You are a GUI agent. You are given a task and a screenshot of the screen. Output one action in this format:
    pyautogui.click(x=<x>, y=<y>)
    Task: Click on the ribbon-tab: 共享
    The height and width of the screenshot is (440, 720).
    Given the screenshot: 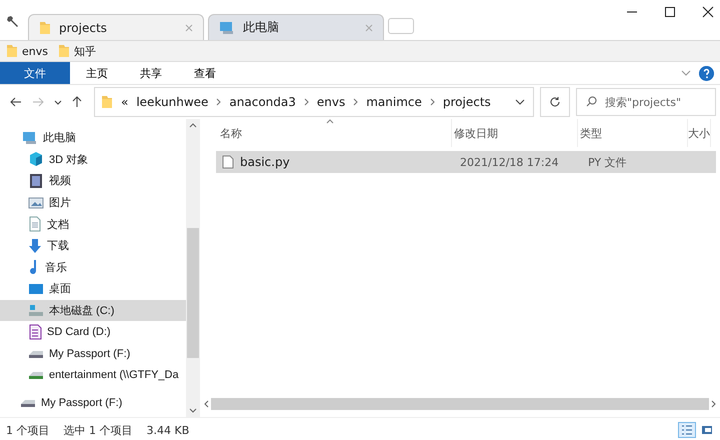 What is the action you would take?
    pyautogui.click(x=151, y=73)
    